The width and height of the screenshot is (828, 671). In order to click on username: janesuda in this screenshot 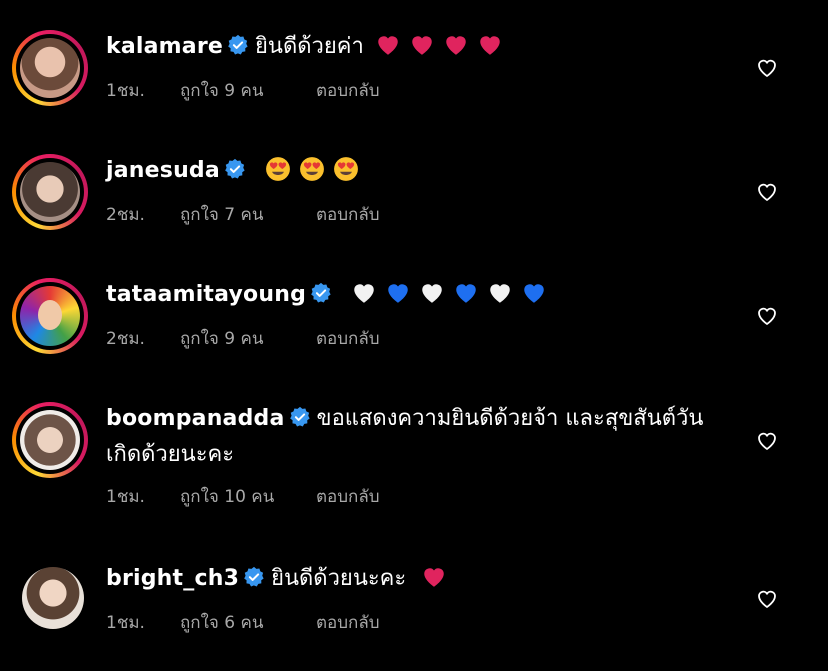, I will do `click(163, 170)`.